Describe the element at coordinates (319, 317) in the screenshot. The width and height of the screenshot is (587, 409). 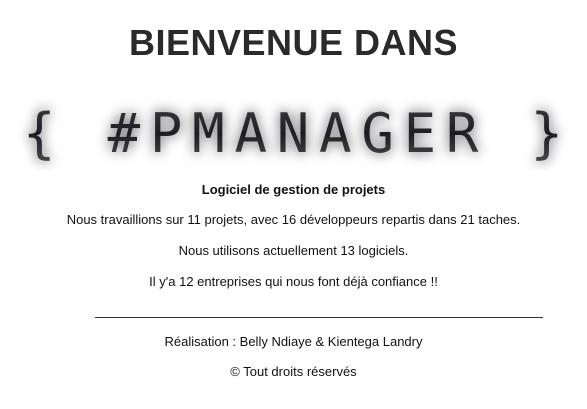
I see `footer-divider` at that location.